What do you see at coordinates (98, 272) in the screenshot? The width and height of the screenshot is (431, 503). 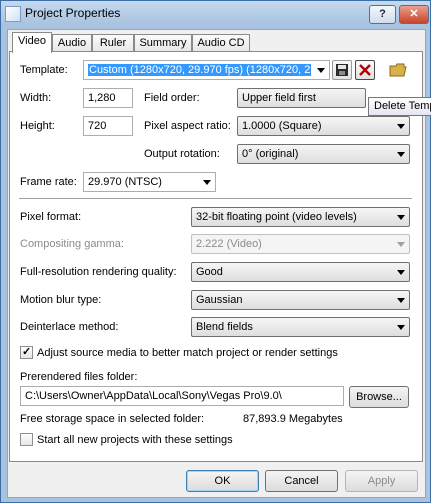 I see `render-quality-label: Full-resolution rendering quality:` at bounding box center [98, 272].